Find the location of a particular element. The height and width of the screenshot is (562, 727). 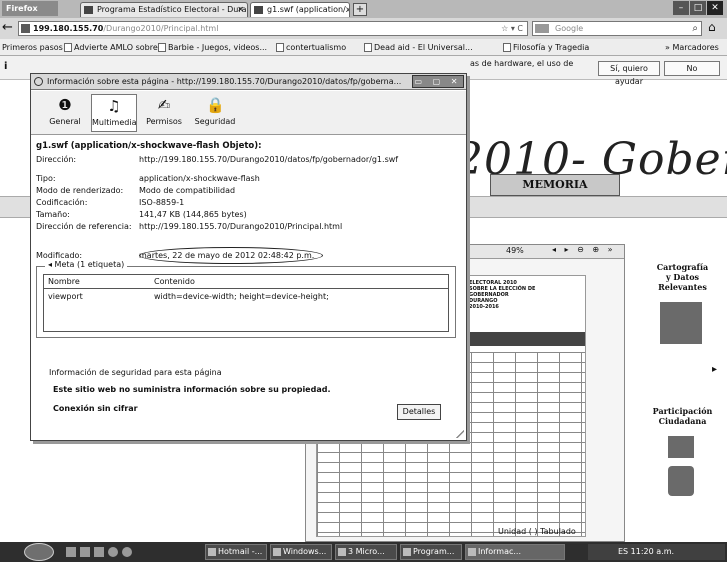

close-tab-icon: ✕ is located at coordinates (240, 10).